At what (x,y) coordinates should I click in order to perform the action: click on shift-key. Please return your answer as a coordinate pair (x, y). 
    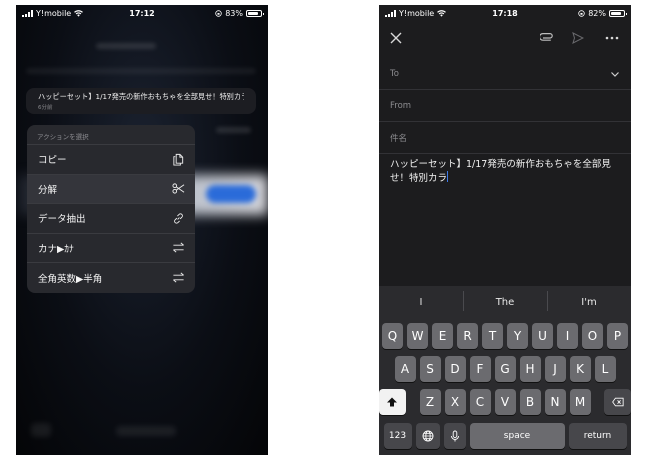
    Looking at the image, I should click on (392, 402).